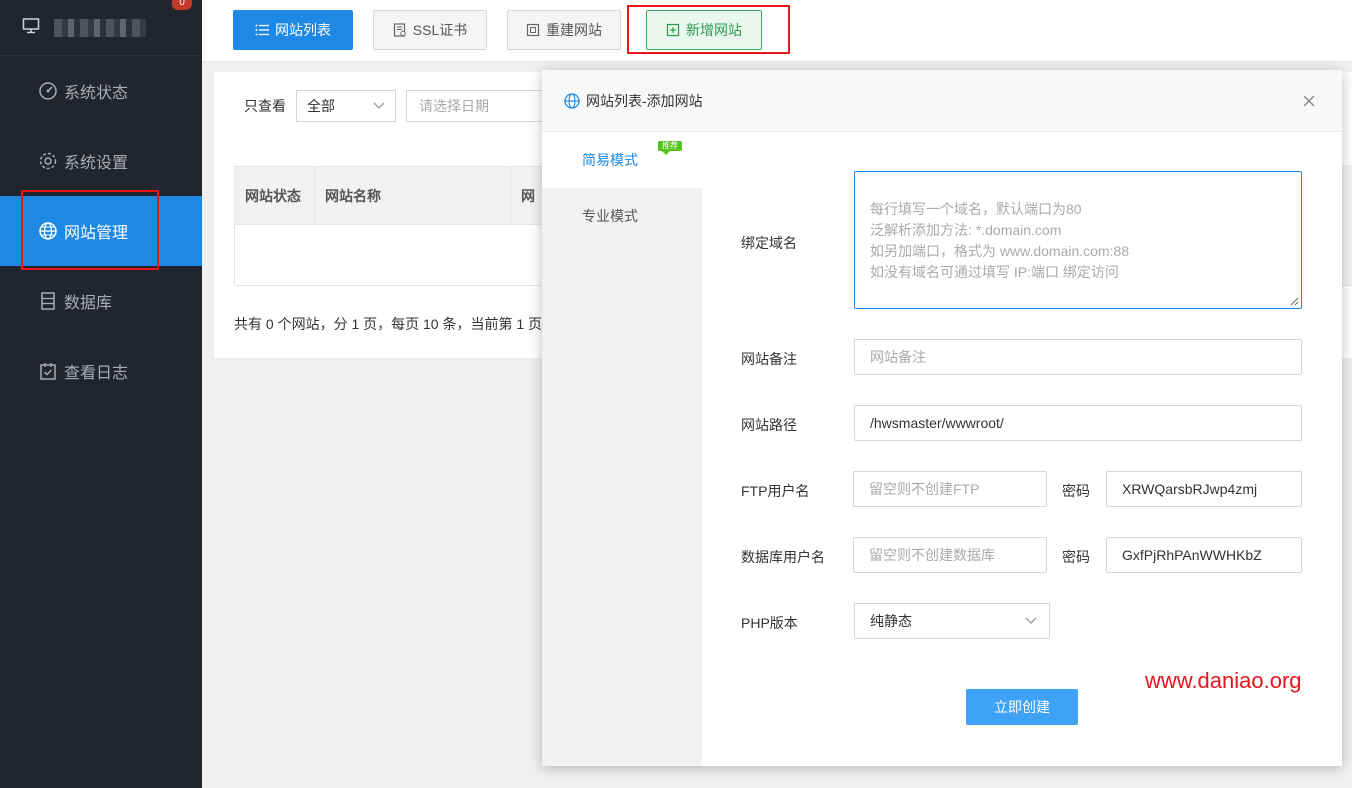 The image size is (1352, 788). I want to click on column-header: 网站名称, so click(413, 195).